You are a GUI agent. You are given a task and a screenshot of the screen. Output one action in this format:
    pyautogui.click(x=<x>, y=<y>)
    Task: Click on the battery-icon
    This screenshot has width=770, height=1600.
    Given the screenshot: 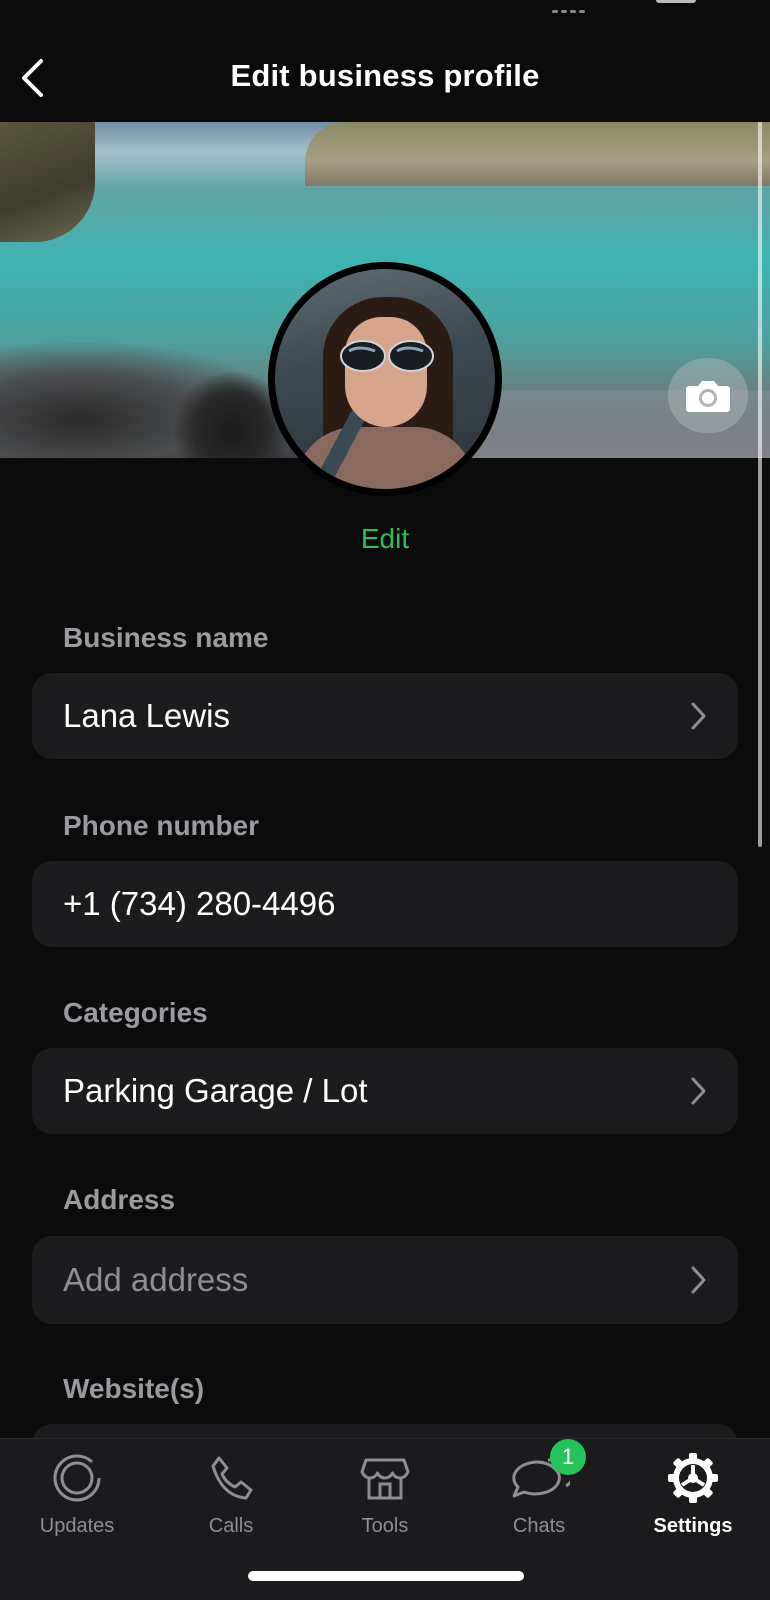 What is the action you would take?
    pyautogui.click(x=676, y=1)
    